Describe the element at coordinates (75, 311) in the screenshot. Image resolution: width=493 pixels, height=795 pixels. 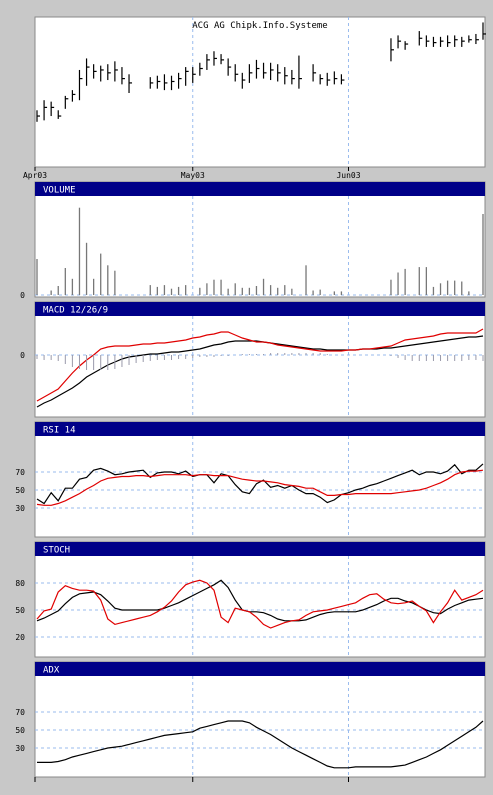
I see `panel-macd-title: MACD 12/26/9` at that location.